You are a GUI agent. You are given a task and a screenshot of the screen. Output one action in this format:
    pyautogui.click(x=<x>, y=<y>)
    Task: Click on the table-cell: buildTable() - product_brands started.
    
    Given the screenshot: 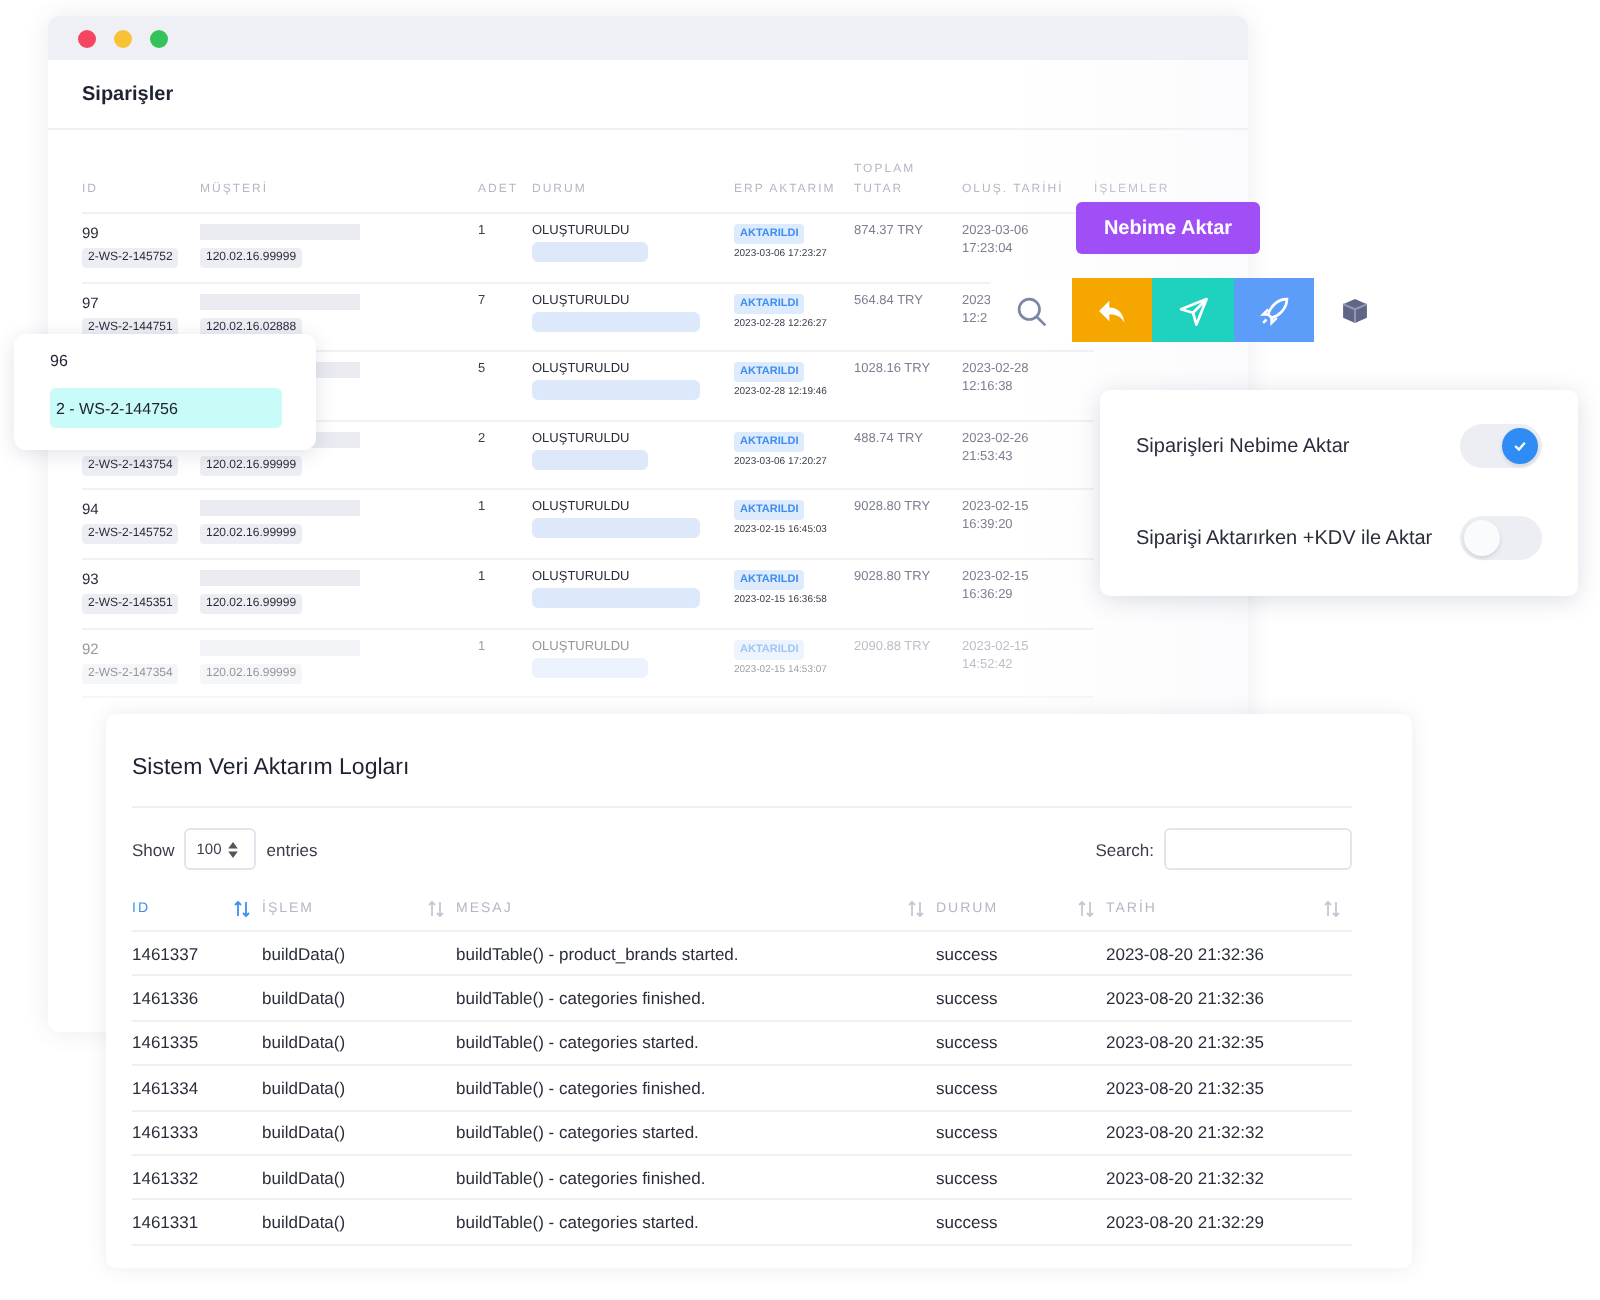 What is the action you would take?
    pyautogui.click(x=696, y=954)
    